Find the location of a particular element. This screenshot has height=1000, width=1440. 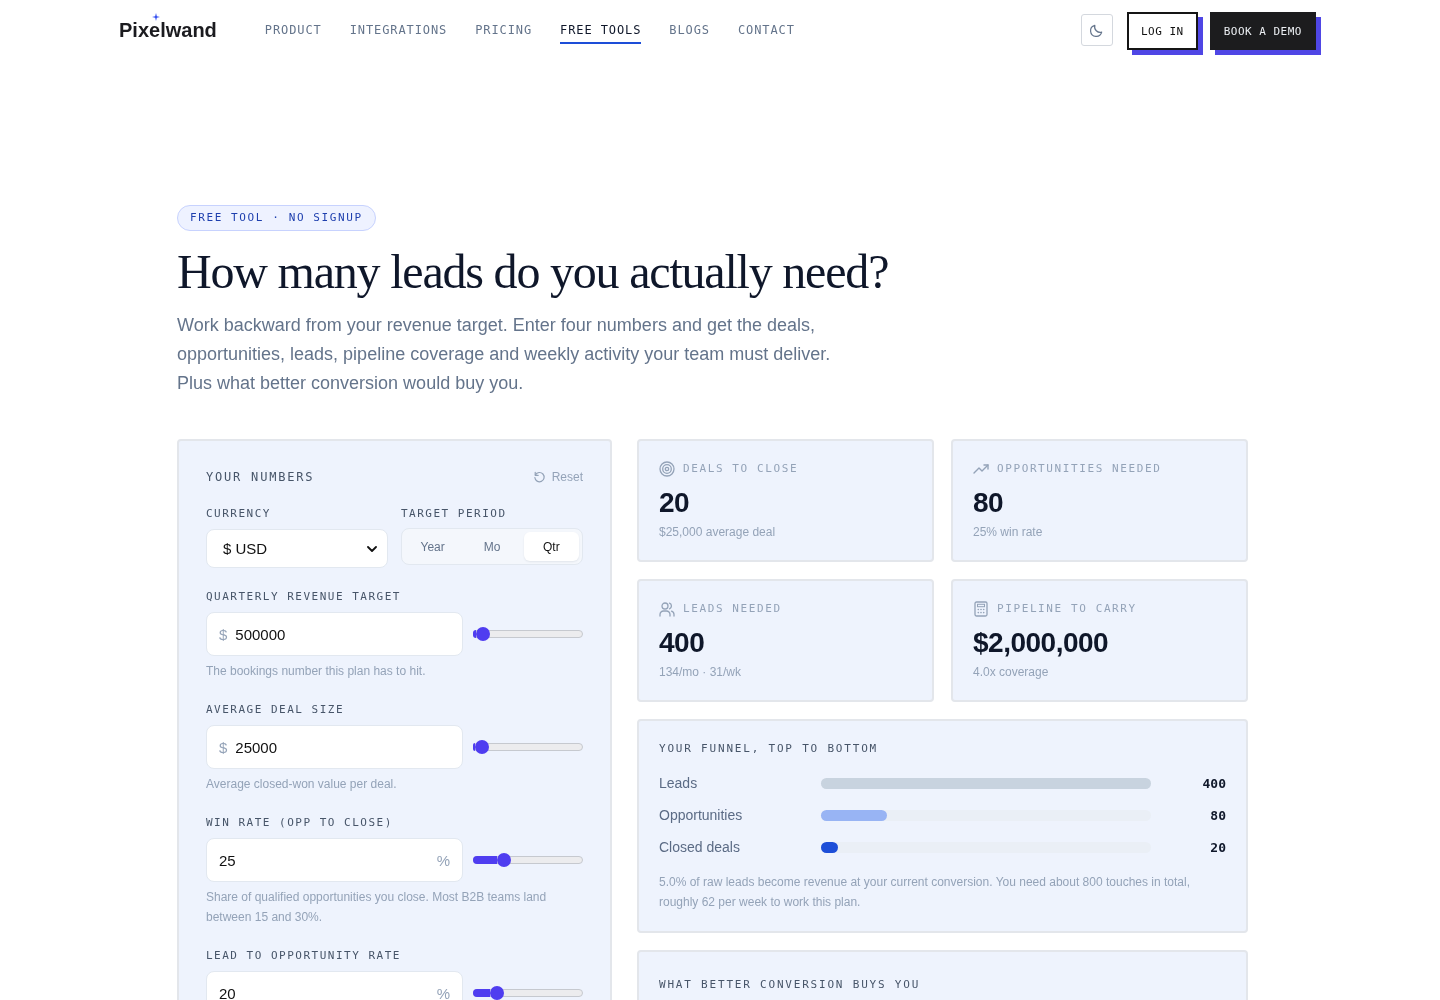

nav-link: PRICING is located at coordinates (504, 33).